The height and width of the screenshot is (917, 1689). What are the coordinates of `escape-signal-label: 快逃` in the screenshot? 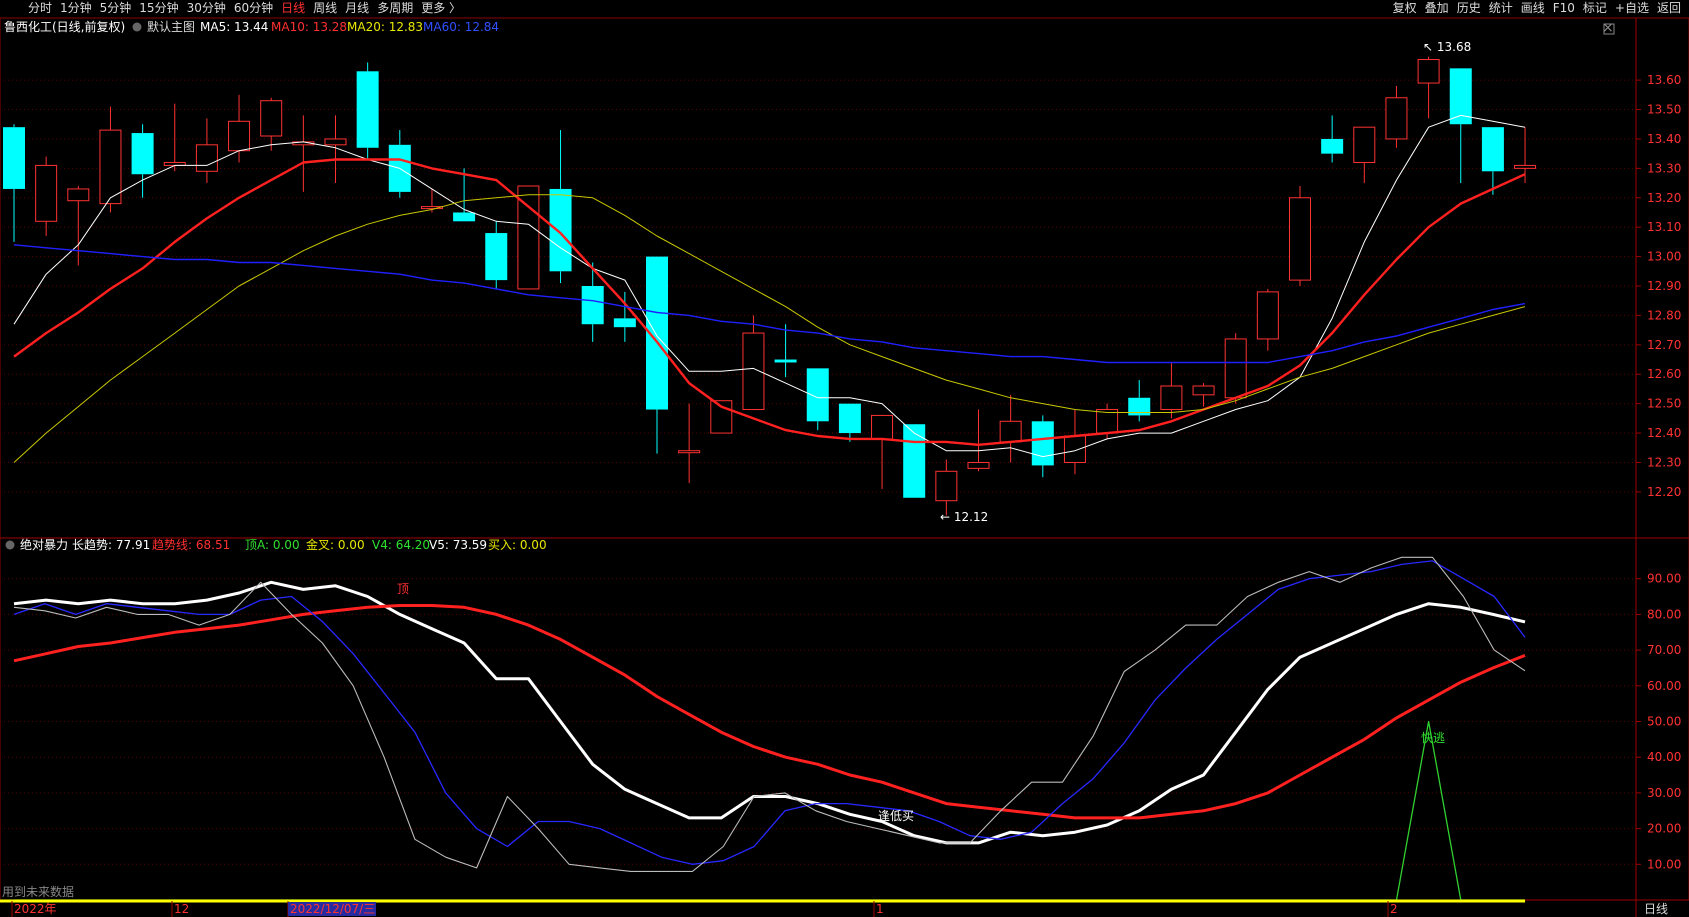 It's located at (1433, 738).